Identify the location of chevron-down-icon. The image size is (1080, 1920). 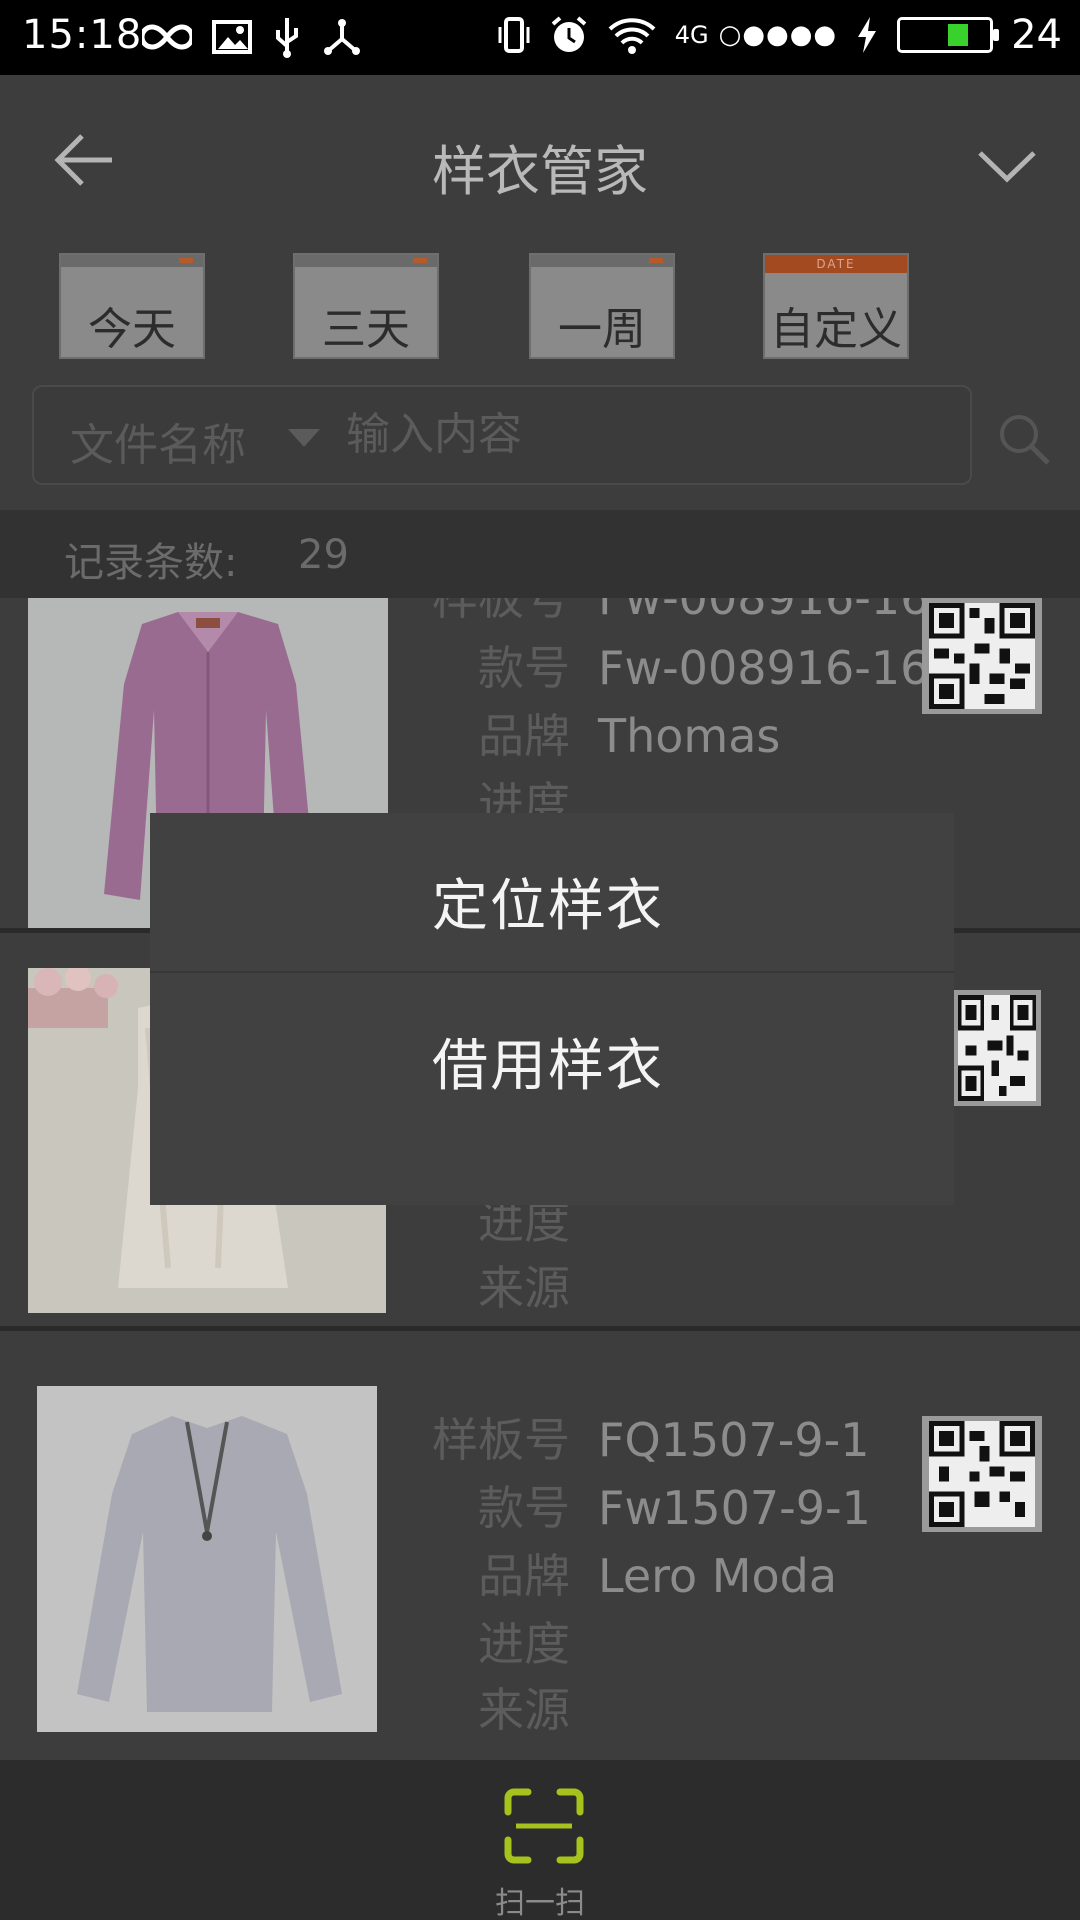
(1007, 165).